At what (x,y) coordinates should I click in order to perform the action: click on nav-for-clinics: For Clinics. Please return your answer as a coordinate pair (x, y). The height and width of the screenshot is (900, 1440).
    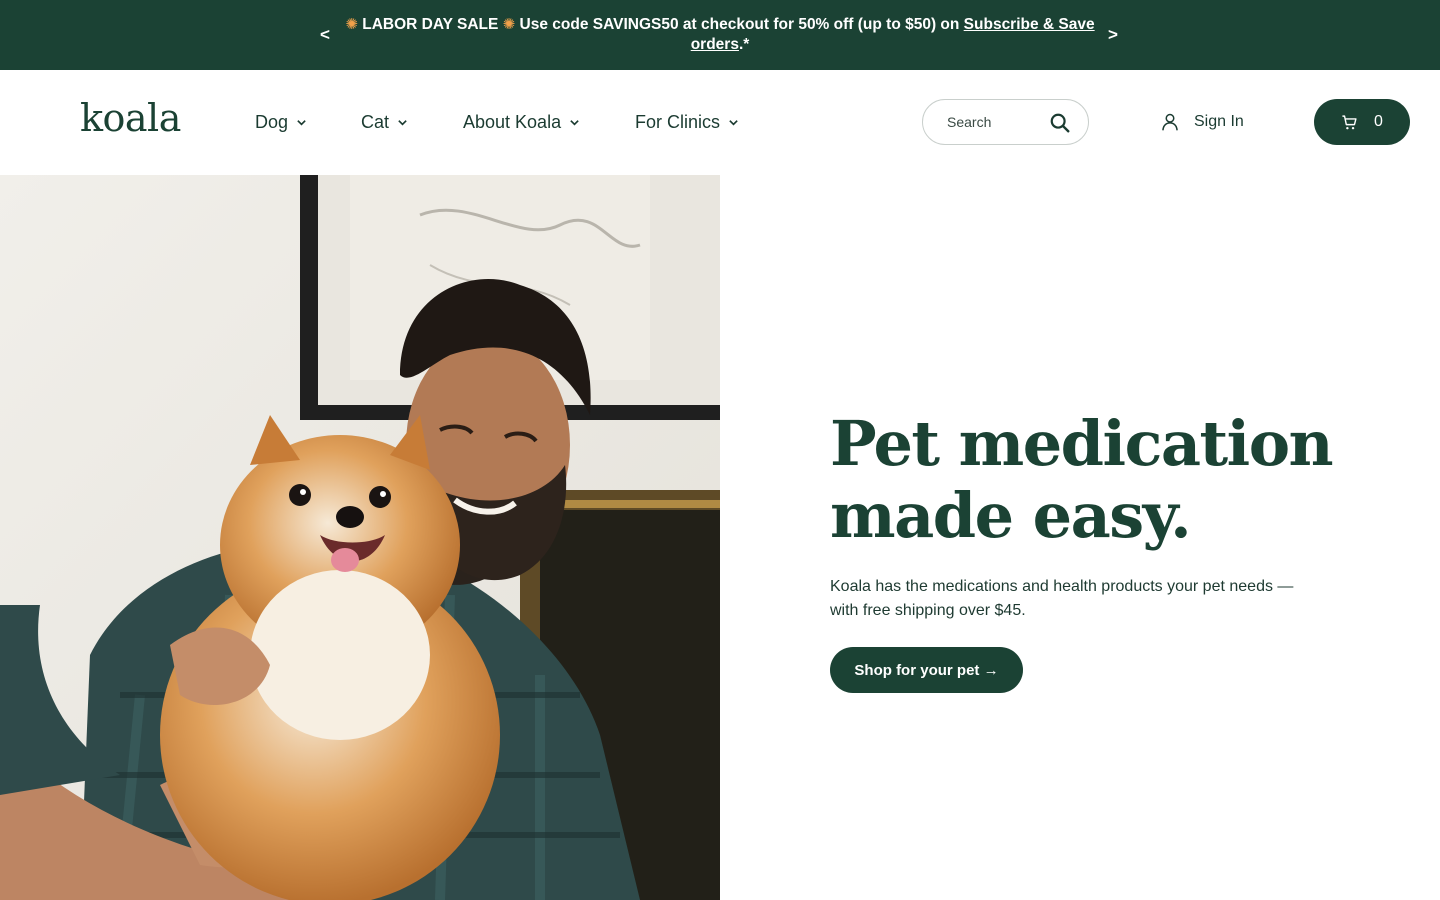
    Looking at the image, I should click on (687, 122).